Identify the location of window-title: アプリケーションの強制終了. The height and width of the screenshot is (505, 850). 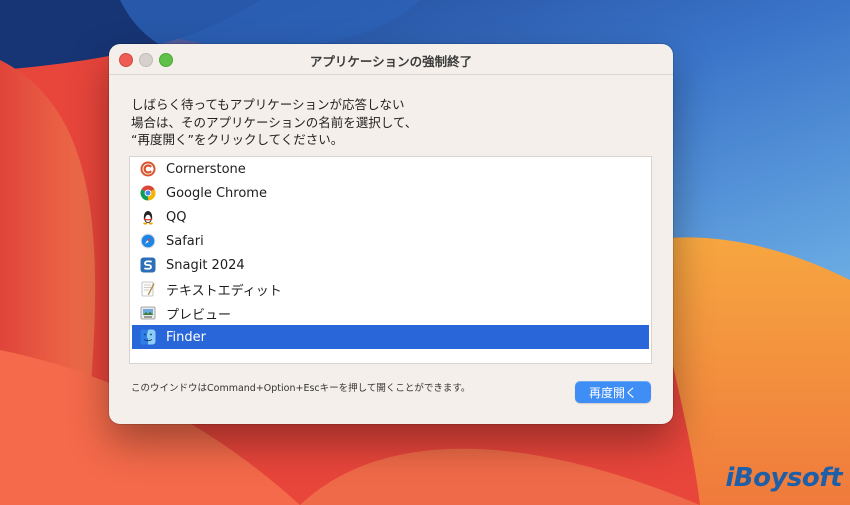
(391, 61).